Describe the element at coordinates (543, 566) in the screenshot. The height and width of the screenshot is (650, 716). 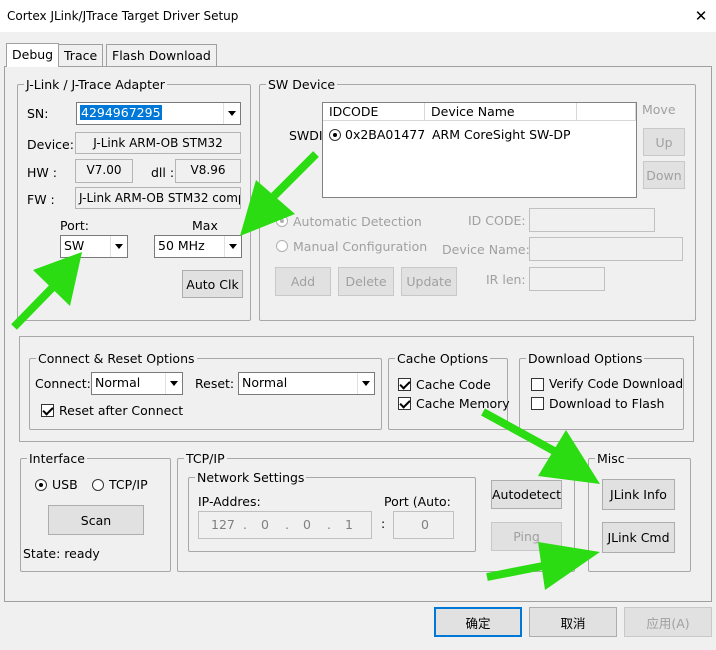
I see `arrow-to-jlink-cmd` at that location.